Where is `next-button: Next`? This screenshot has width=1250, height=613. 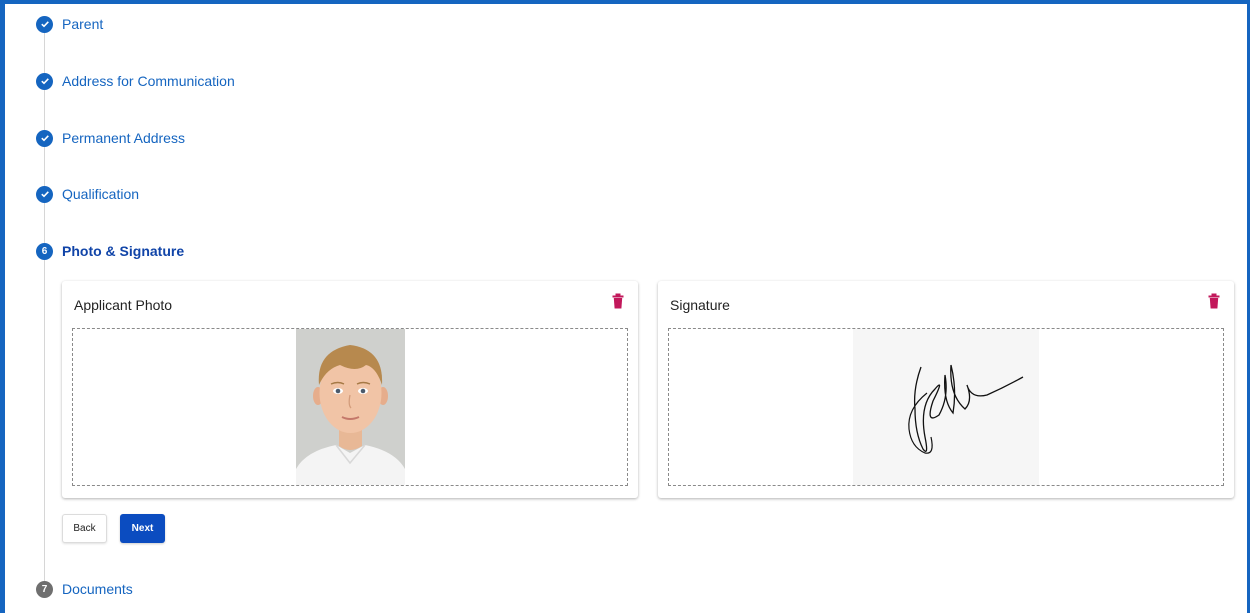 next-button: Next is located at coordinates (142, 528).